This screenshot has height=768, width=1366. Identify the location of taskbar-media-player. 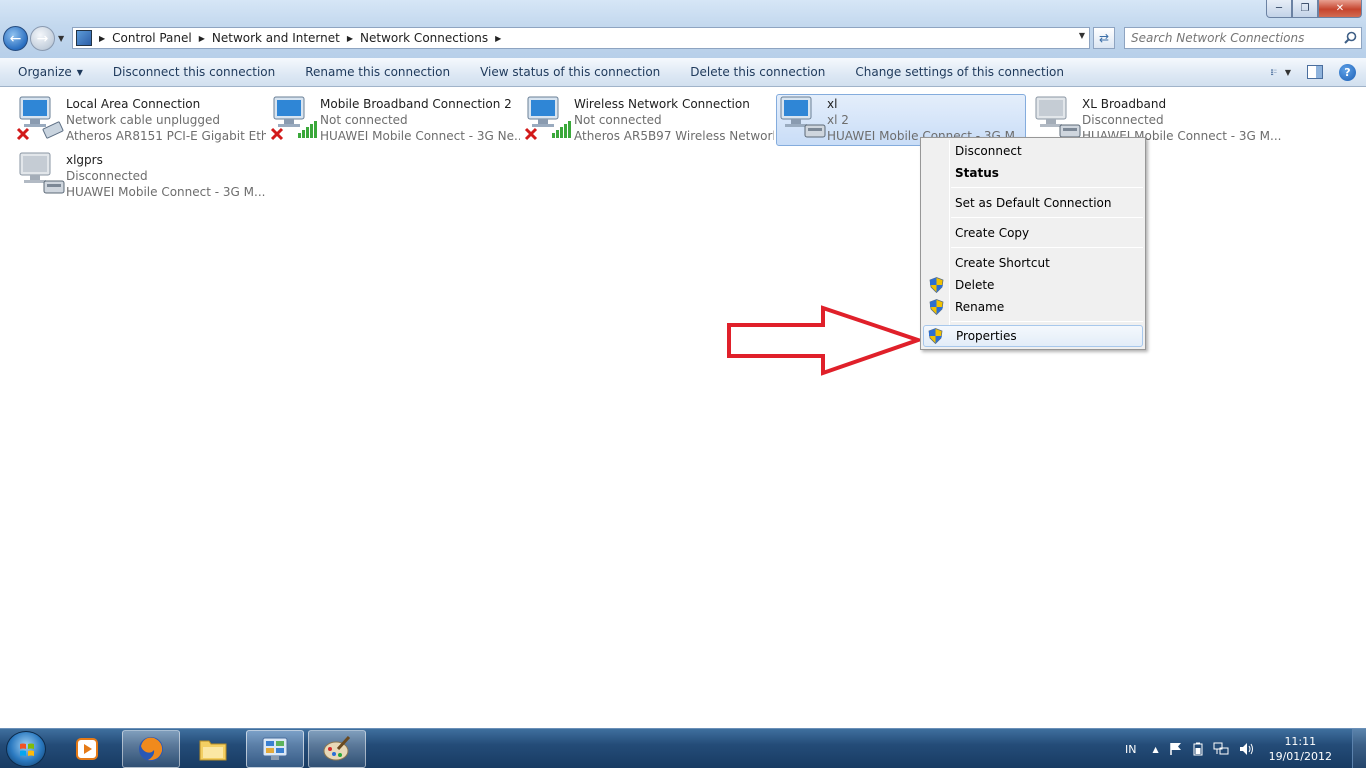
(87, 749).